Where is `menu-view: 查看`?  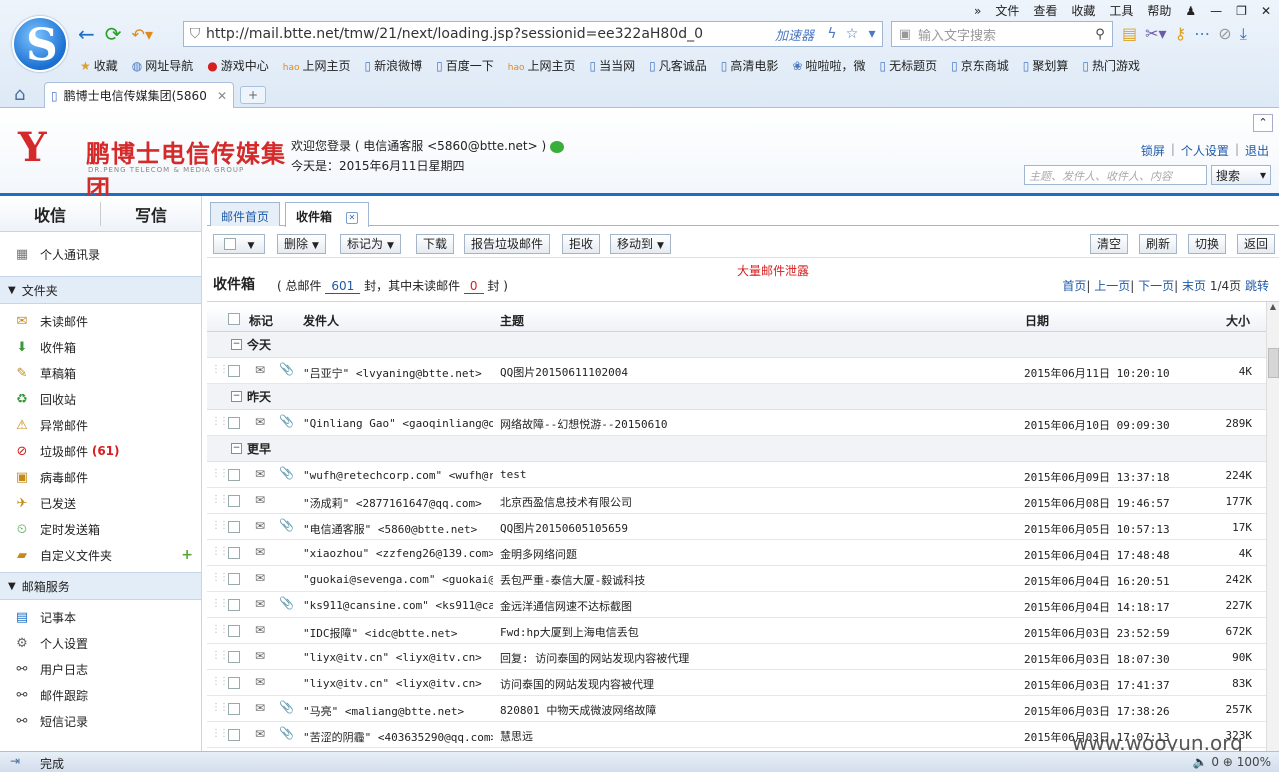
menu-view: 查看 is located at coordinates (1045, 10).